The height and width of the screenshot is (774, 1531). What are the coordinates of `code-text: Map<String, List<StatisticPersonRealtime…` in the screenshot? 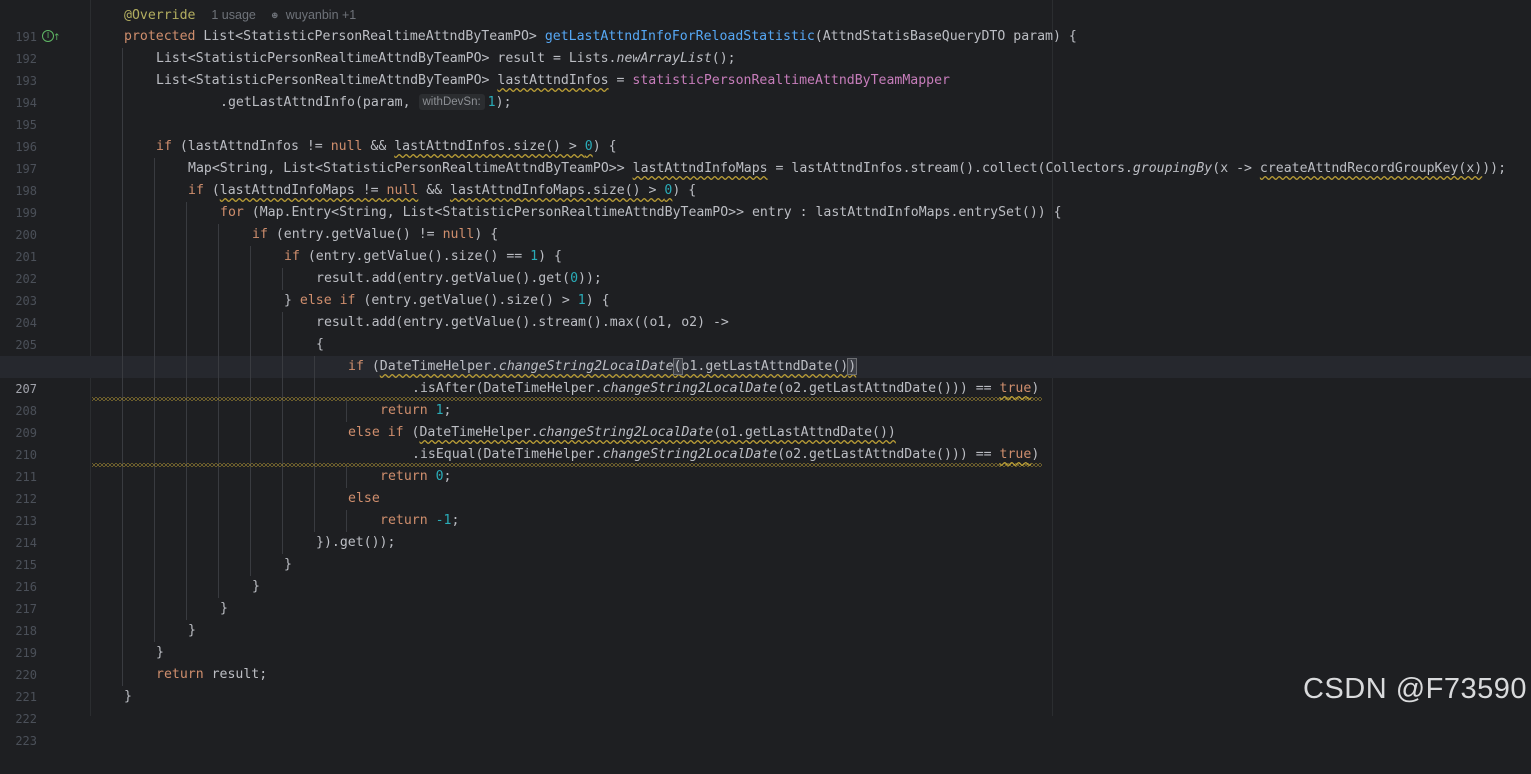 It's located at (410, 168).